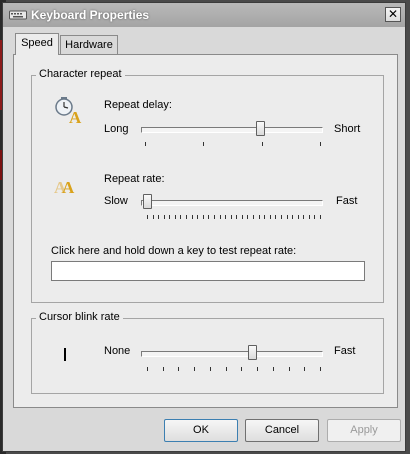  I want to click on cursor-blink-max-label: Fast, so click(345, 351).